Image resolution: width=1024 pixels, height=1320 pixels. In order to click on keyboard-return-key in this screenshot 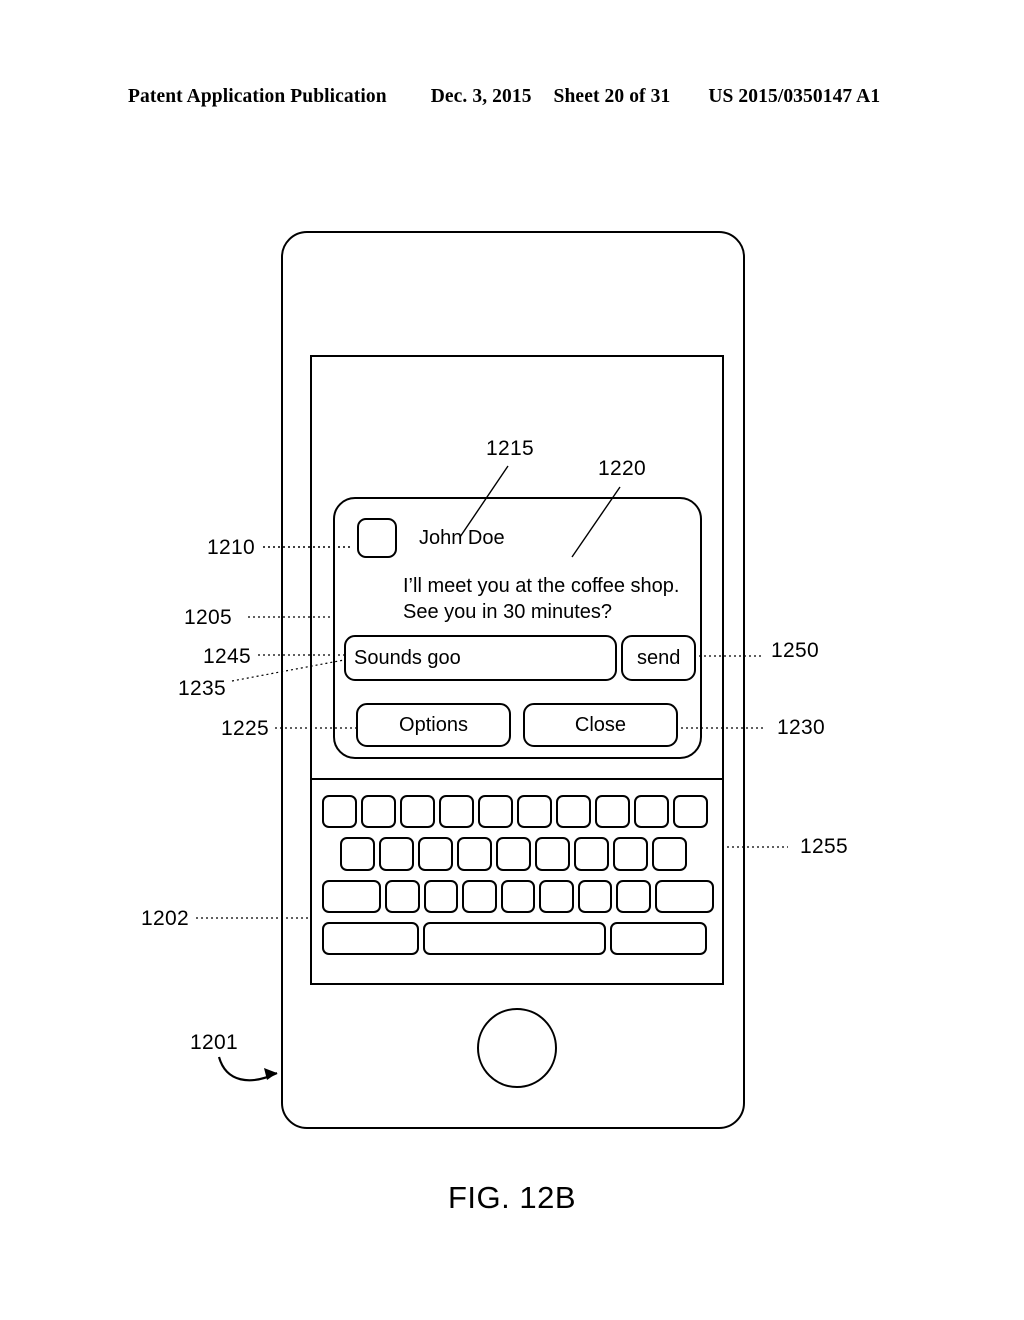, I will do `click(658, 938)`.